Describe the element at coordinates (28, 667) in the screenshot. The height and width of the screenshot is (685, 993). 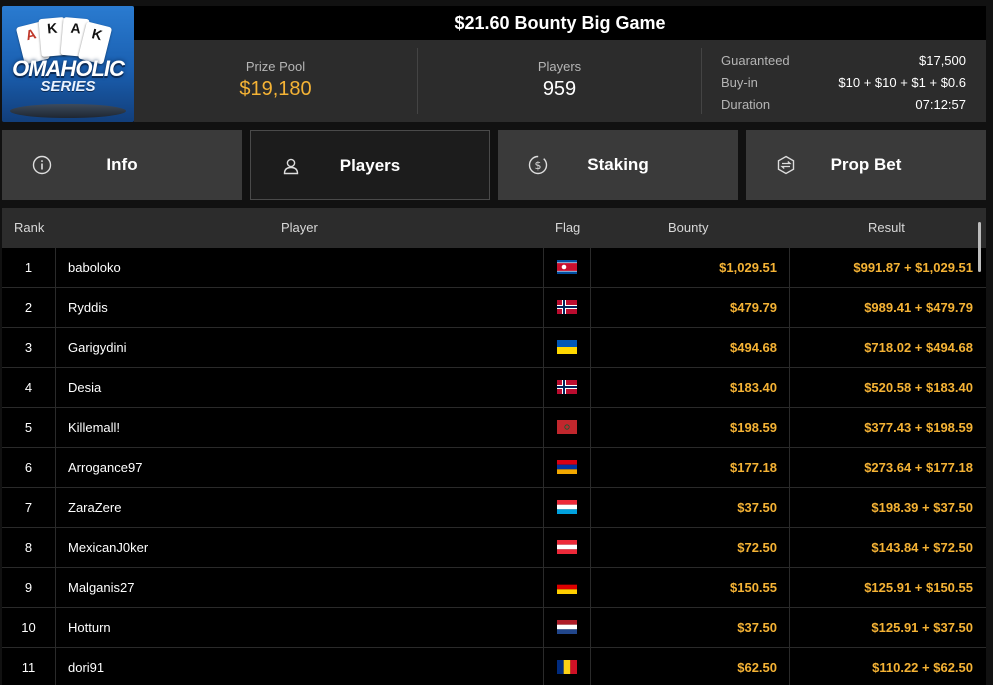
I see `rank-cell: 11` at that location.